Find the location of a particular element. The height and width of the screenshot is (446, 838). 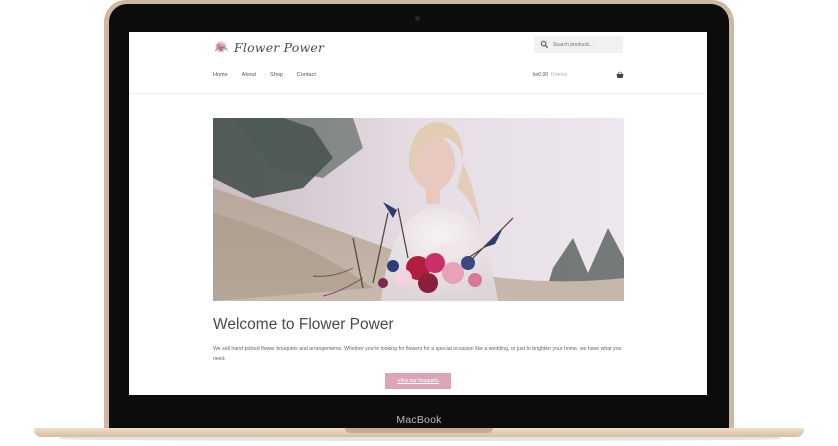

site-logo: Flower Power is located at coordinates (268, 47).